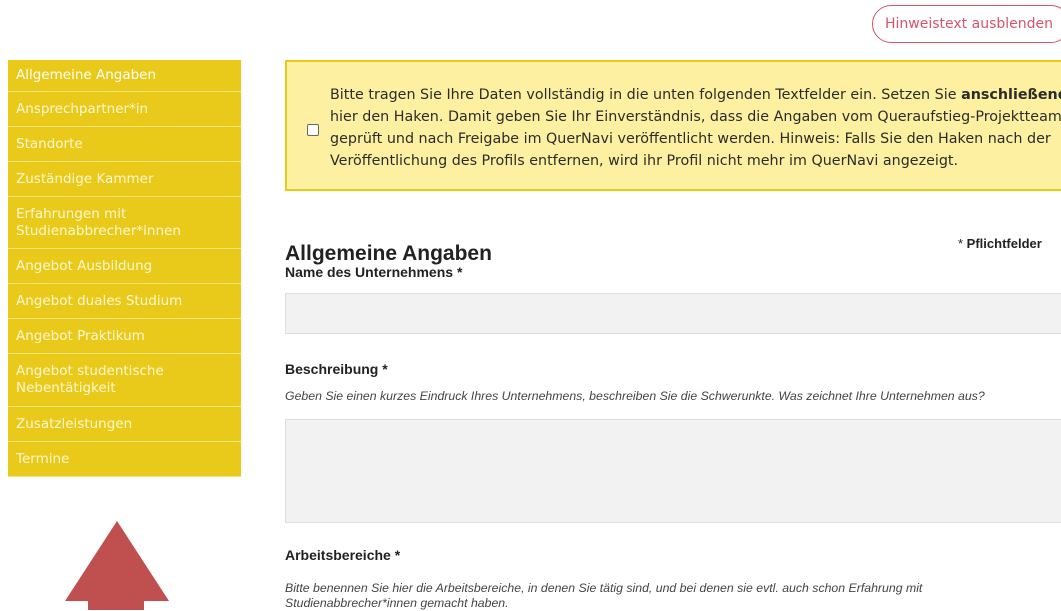 The image size is (1061, 611). Describe the element at coordinates (124, 144) in the screenshot. I see `sidebar-item-locations: Standorte` at that location.